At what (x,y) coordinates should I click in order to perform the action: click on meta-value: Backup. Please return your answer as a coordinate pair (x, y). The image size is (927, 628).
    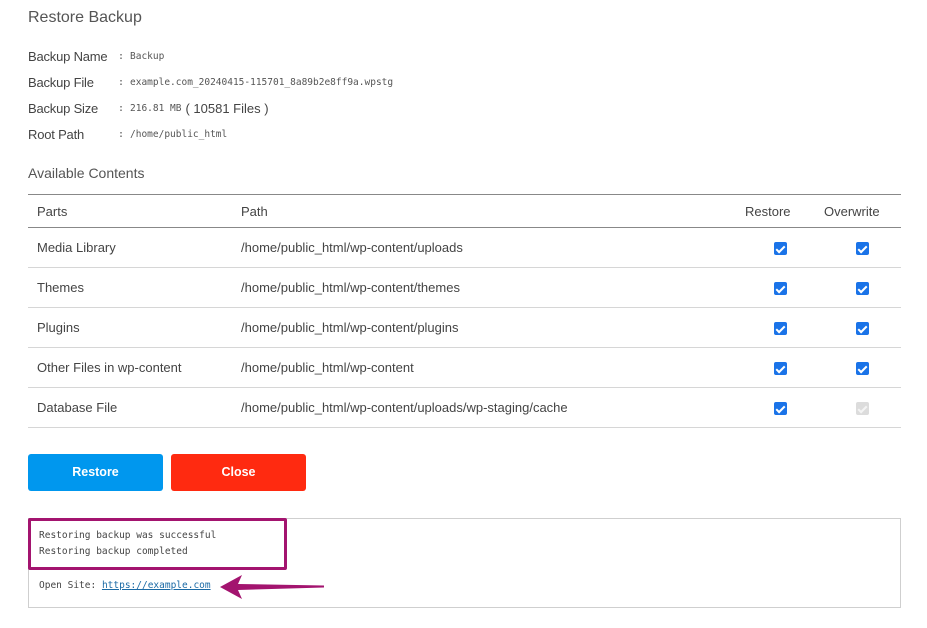
    Looking at the image, I should click on (147, 56).